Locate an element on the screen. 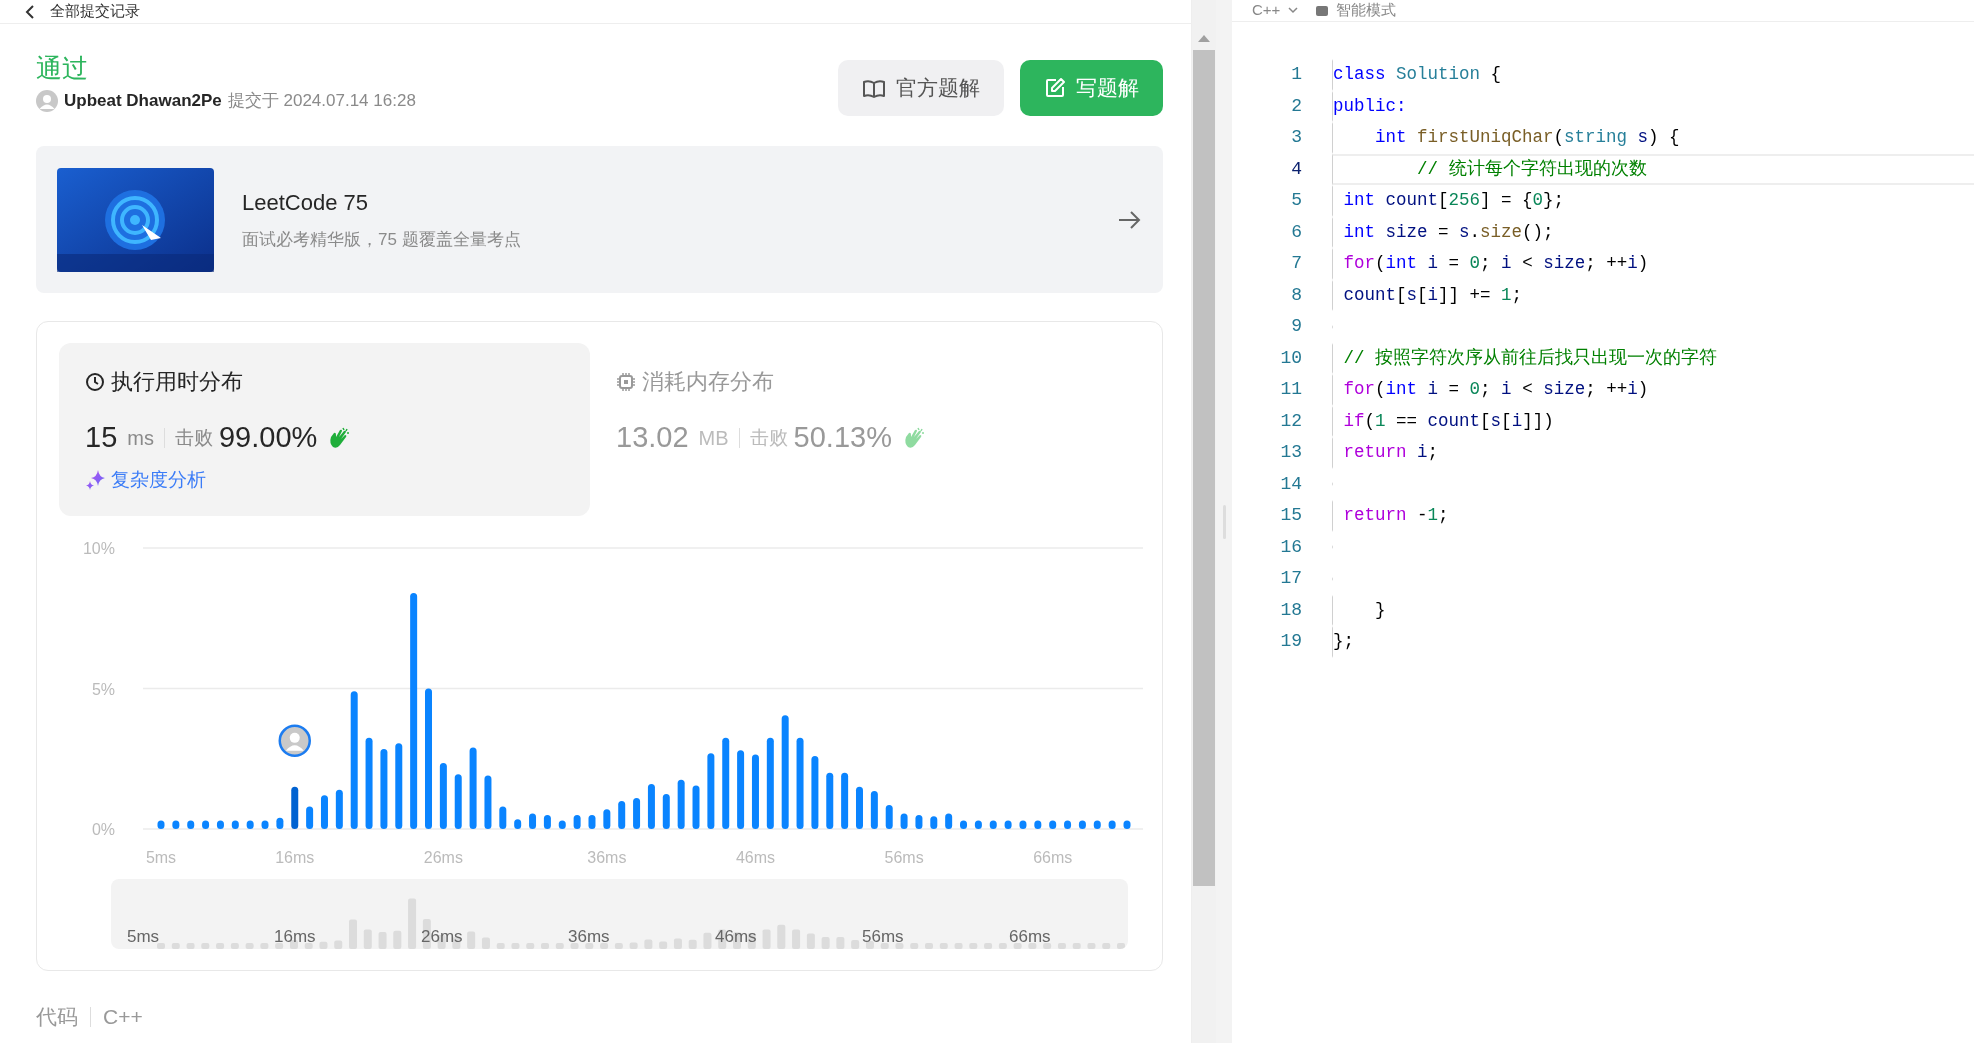  code-line: count[s[i]] += 1; is located at coordinates (1653, 295).